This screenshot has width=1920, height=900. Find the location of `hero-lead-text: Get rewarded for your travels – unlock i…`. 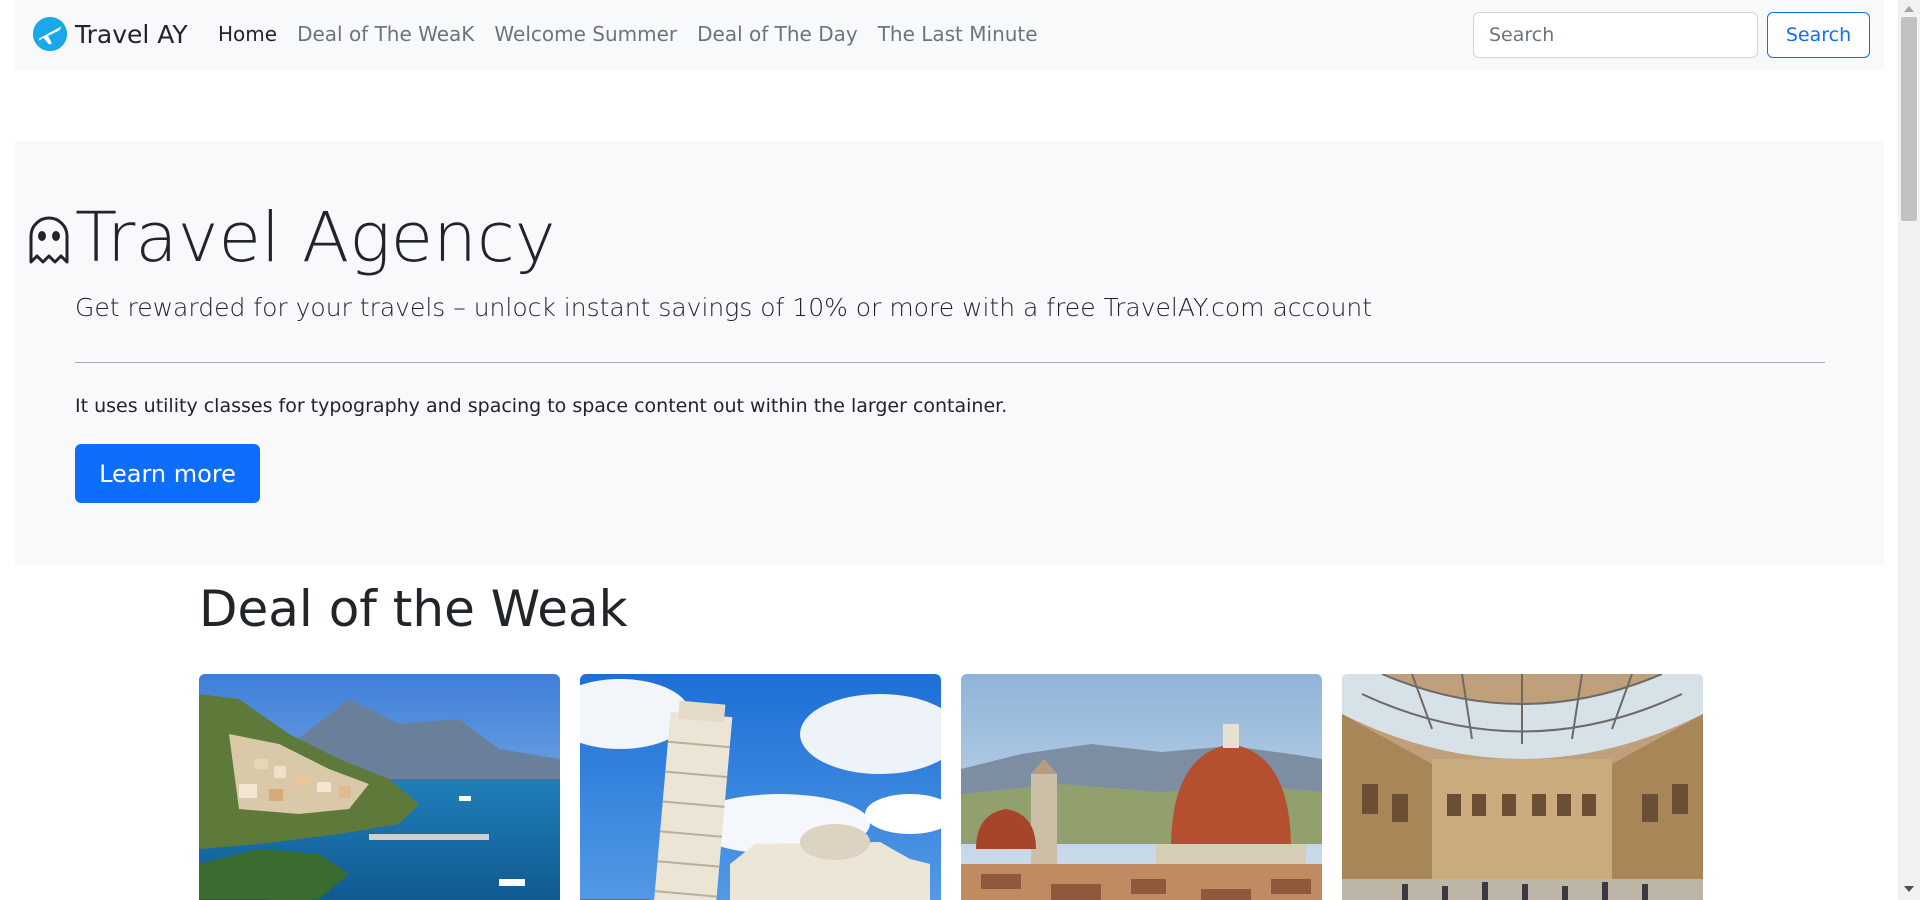

hero-lead-text: Get rewarded for your travels – unlock i… is located at coordinates (724, 307).